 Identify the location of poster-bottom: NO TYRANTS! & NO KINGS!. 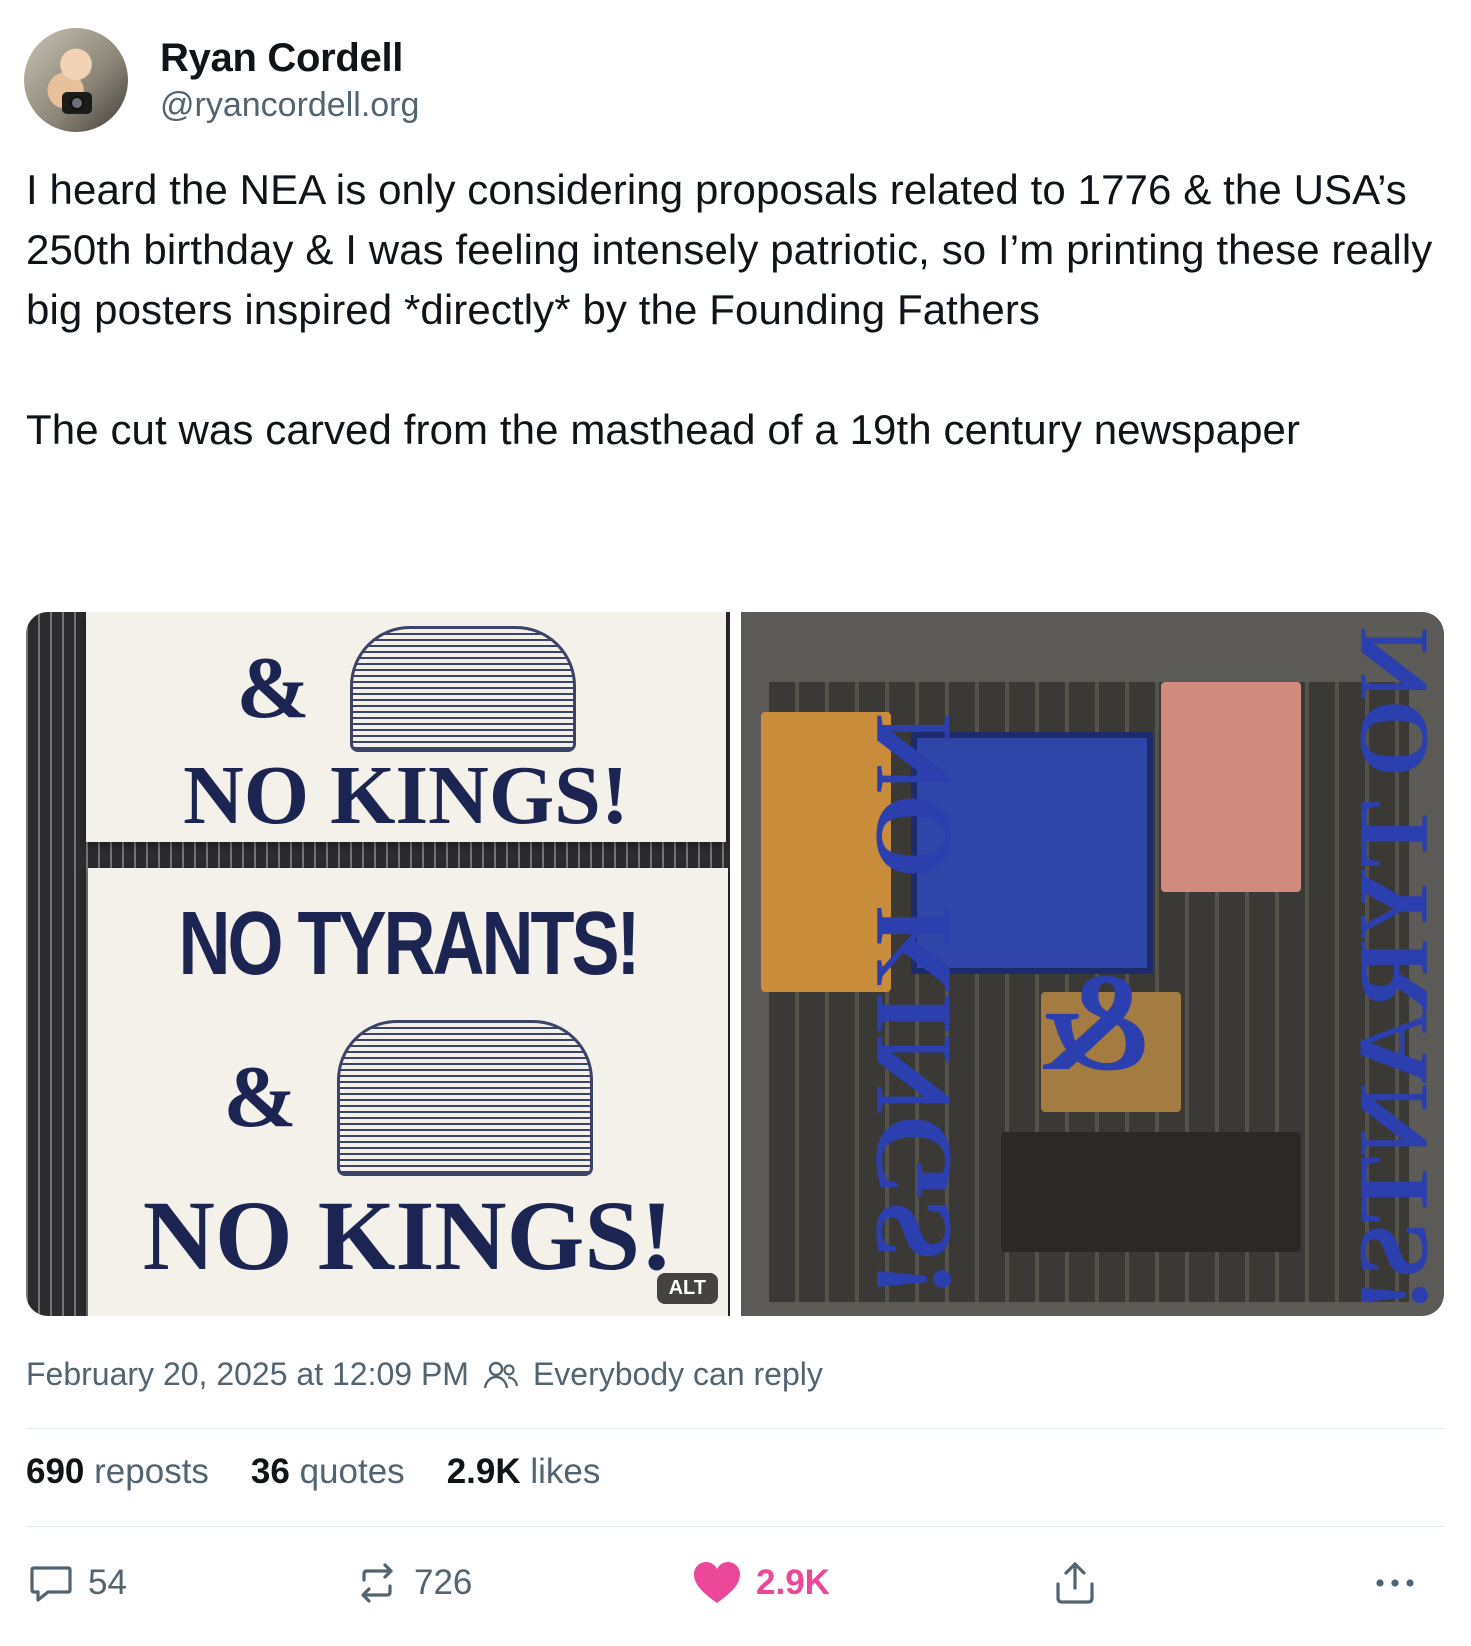
(408, 1092).